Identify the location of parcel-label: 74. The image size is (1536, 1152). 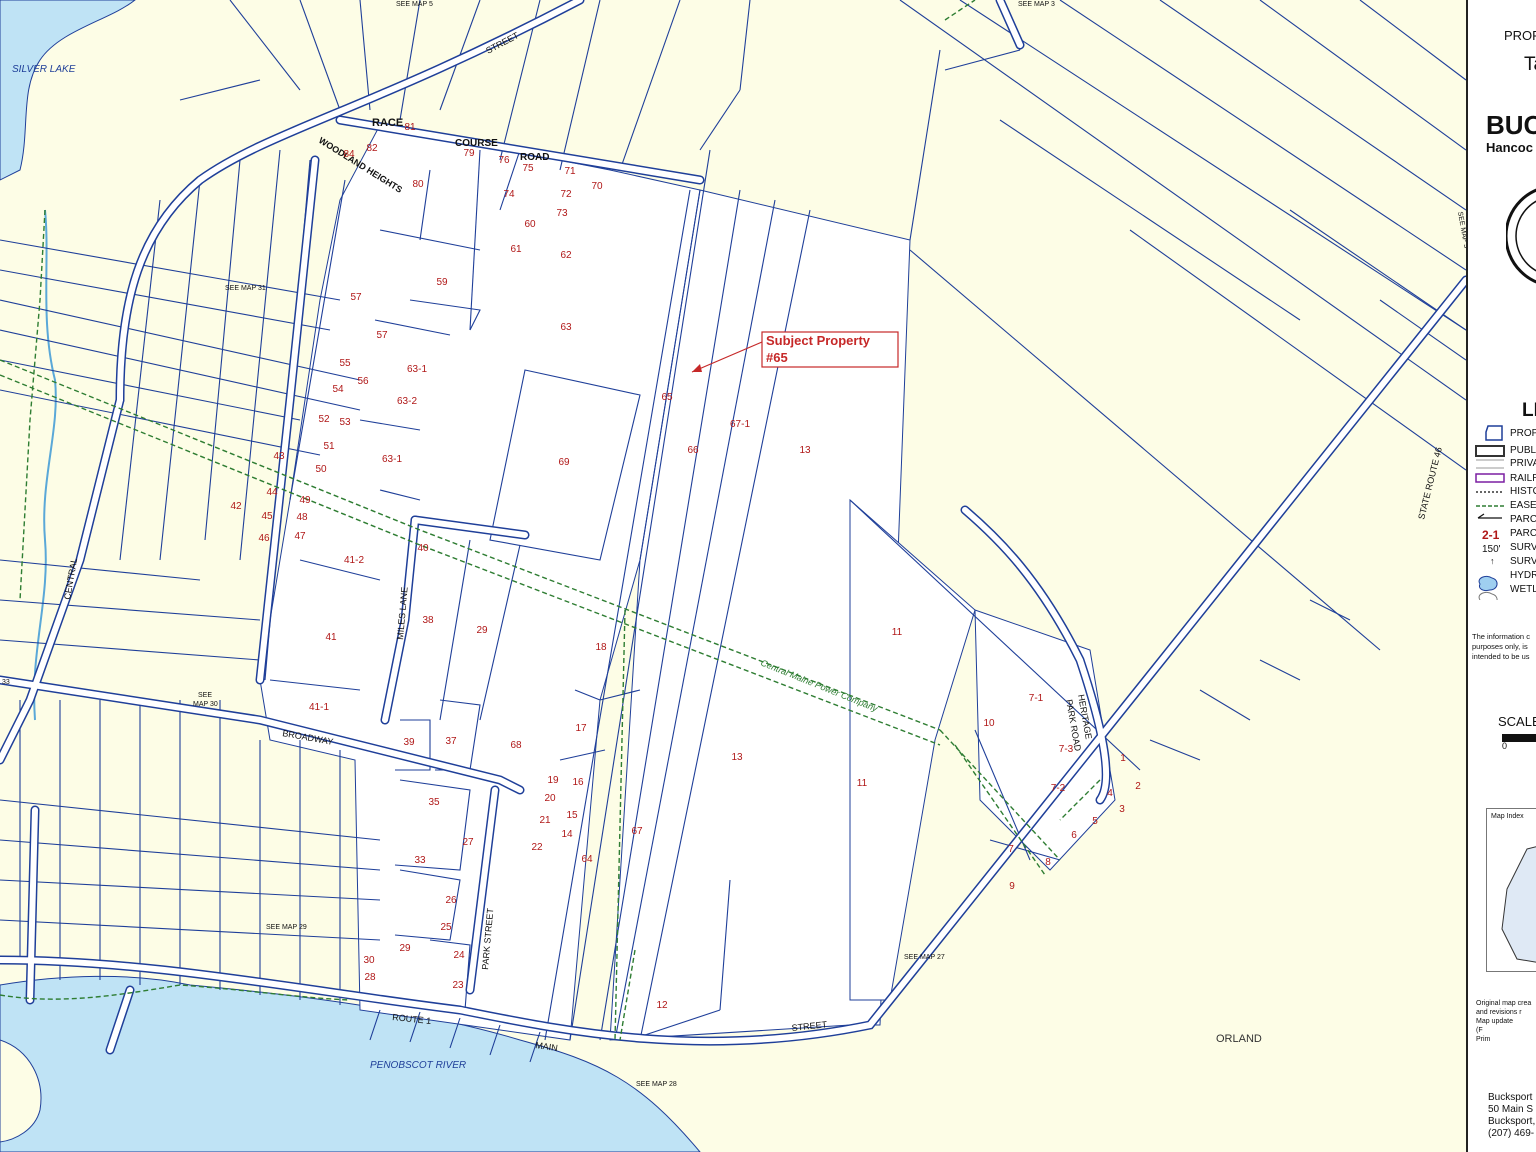
(509, 194).